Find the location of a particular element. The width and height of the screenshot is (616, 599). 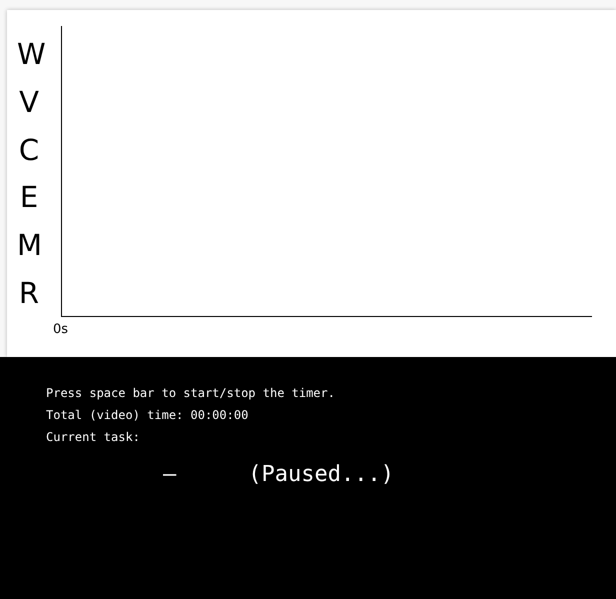

row-label: E is located at coordinates (29, 197).